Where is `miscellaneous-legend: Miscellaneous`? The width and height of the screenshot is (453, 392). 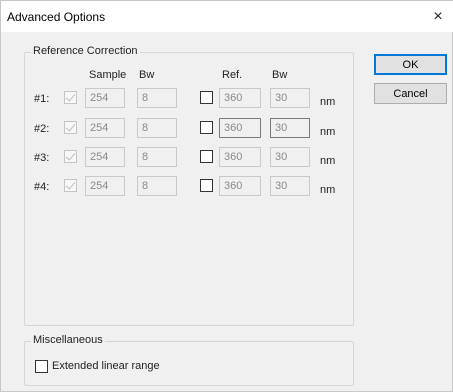 miscellaneous-legend: Miscellaneous is located at coordinates (68, 340).